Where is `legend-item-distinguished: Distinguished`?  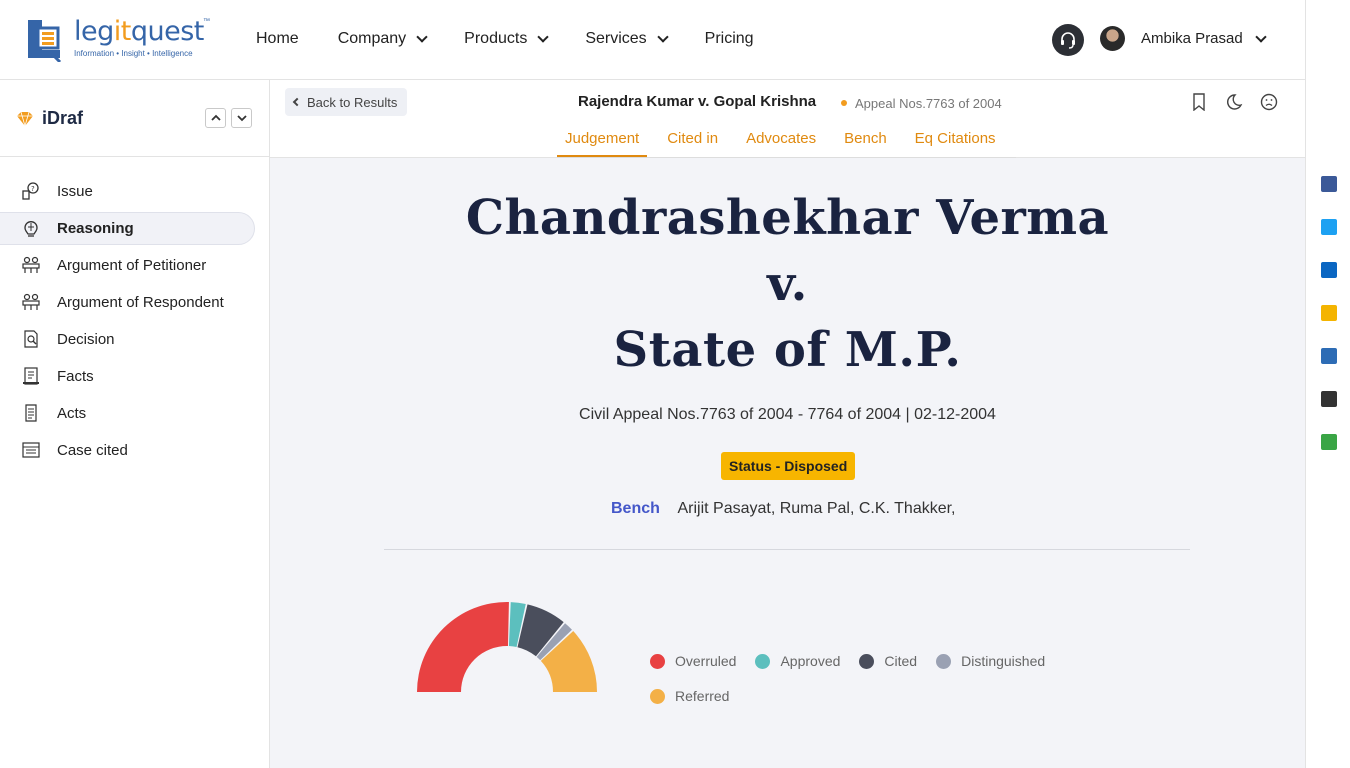
legend-item-distinguished: Distinguished is located at coordinates (990, 661).